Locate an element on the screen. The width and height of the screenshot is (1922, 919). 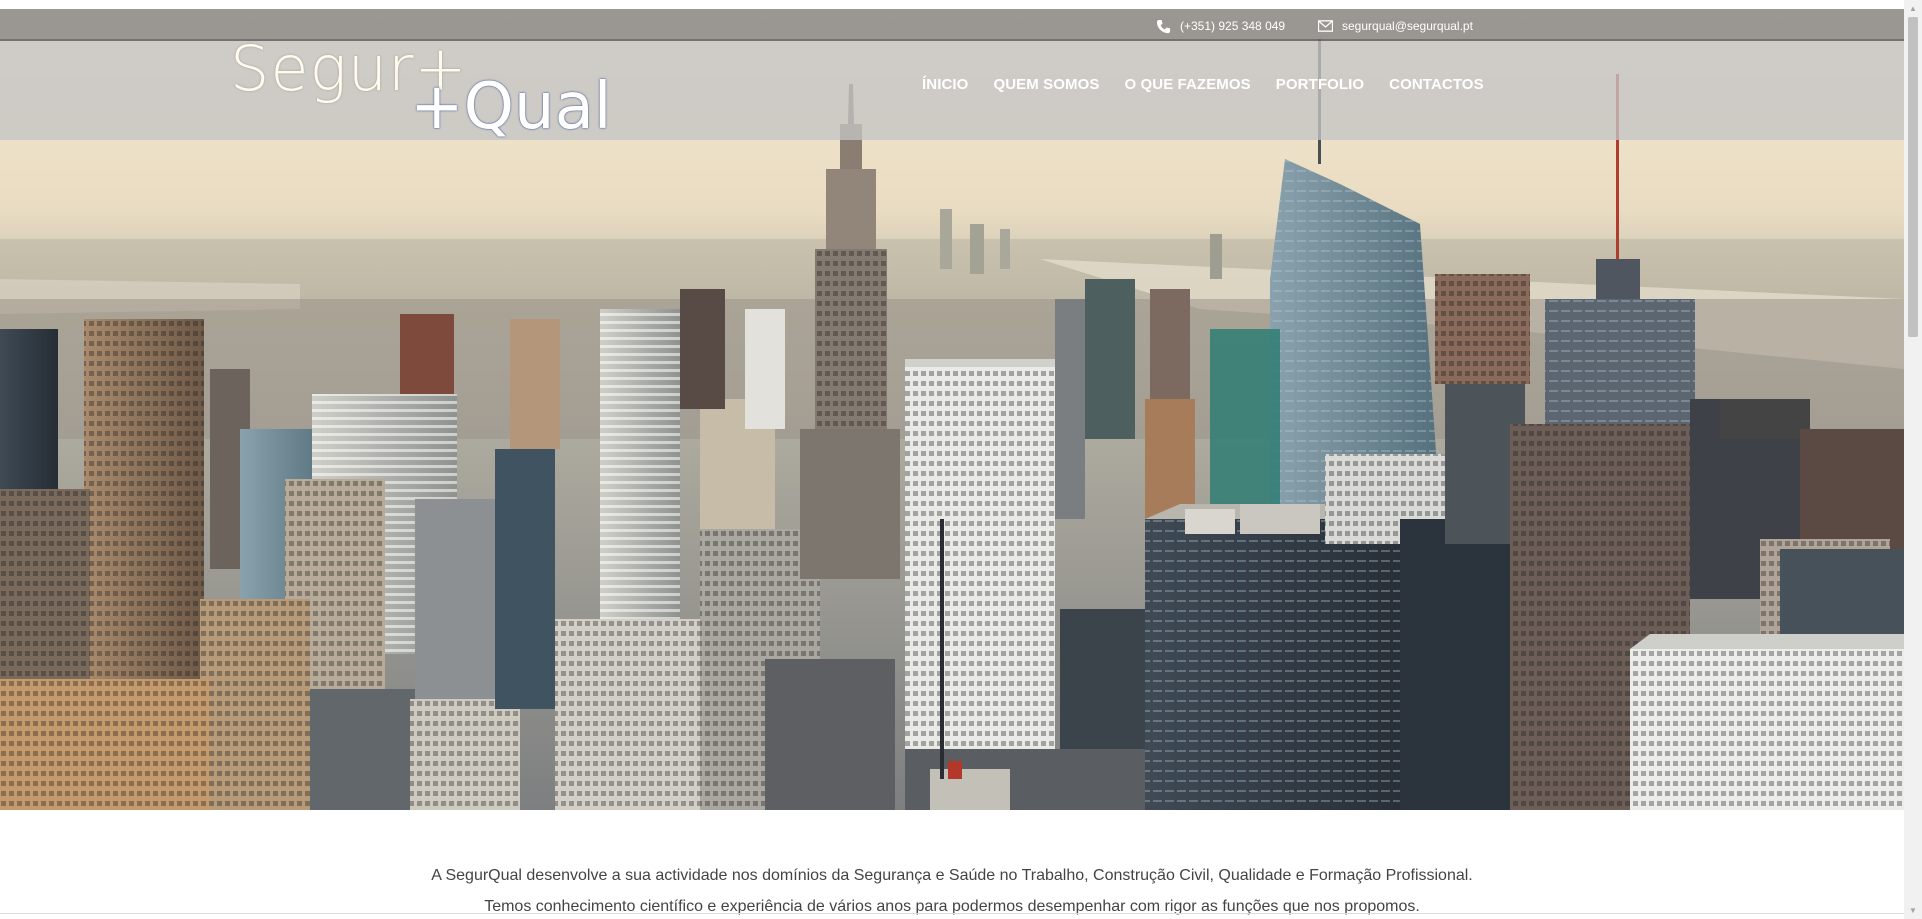
bottom-divider is located at coordinates (952, 913).